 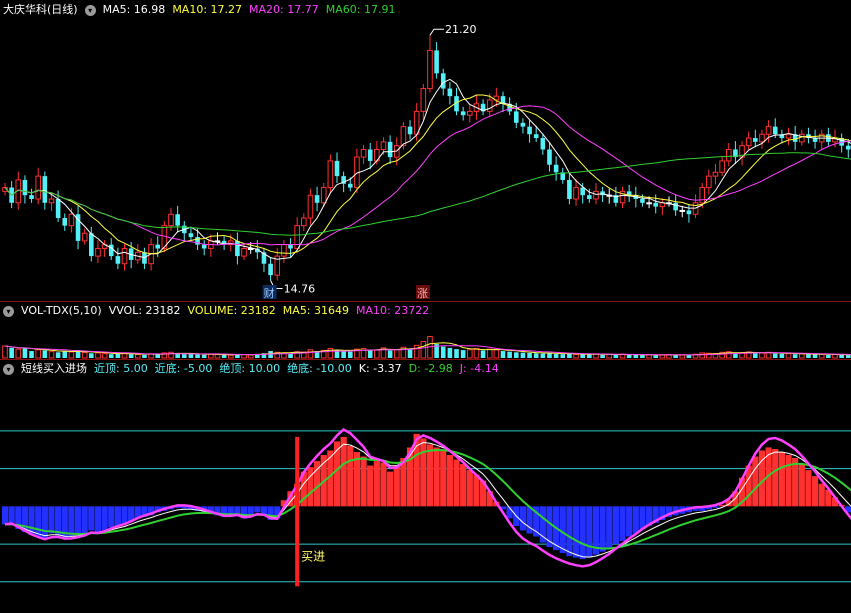 I want to click on vol-ma10-label: MA10: 23722, so click(x=393, y=310).